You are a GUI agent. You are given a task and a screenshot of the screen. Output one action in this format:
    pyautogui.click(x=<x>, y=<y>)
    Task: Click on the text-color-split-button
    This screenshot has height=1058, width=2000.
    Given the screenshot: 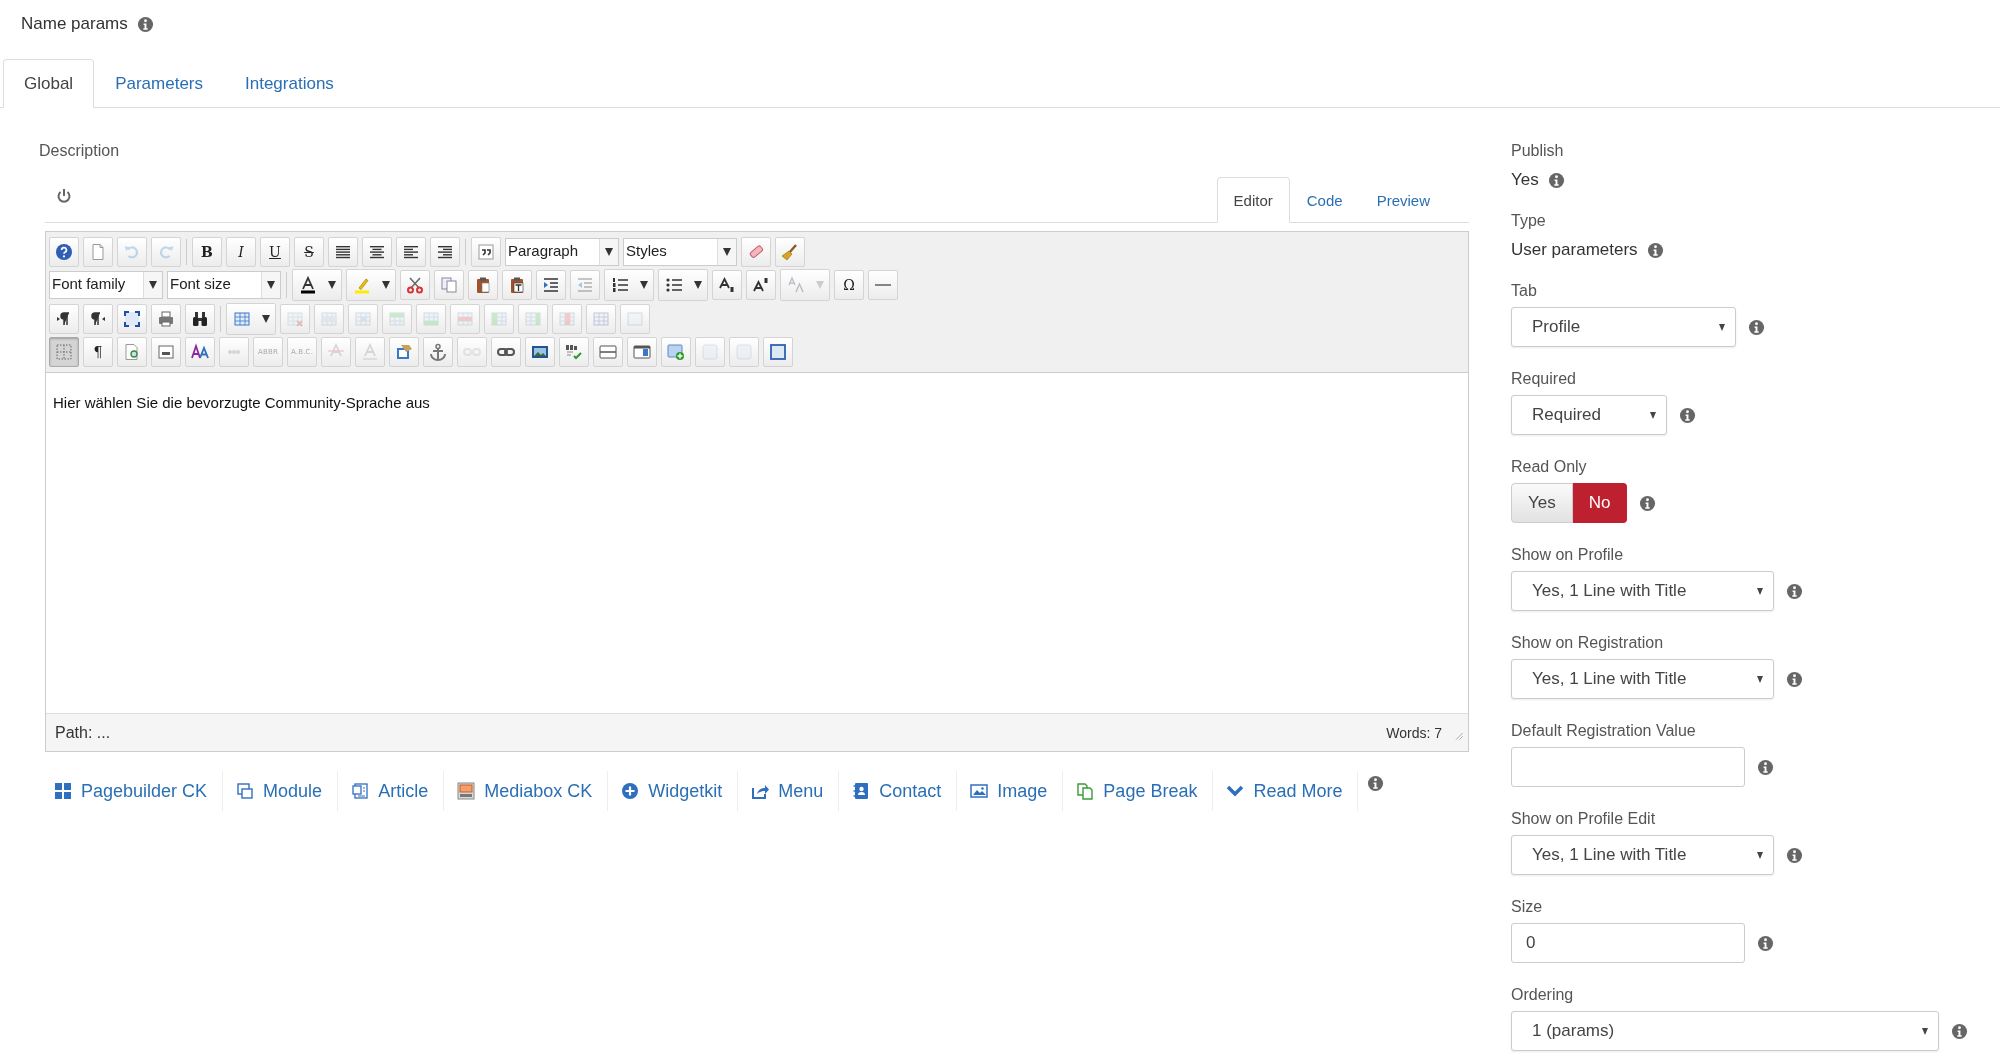 What is the action you would take?
    pyautogui.click(x=317, y=285)
    